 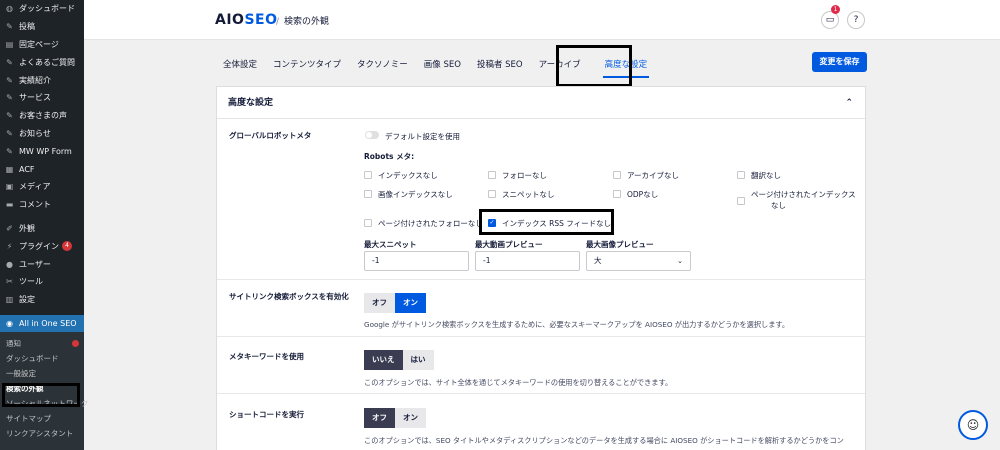 What do you see at coordinates (35, 264) in the screenshot?
I see `wp-menu-label: ユーザー` at bounding box center [35, 264].